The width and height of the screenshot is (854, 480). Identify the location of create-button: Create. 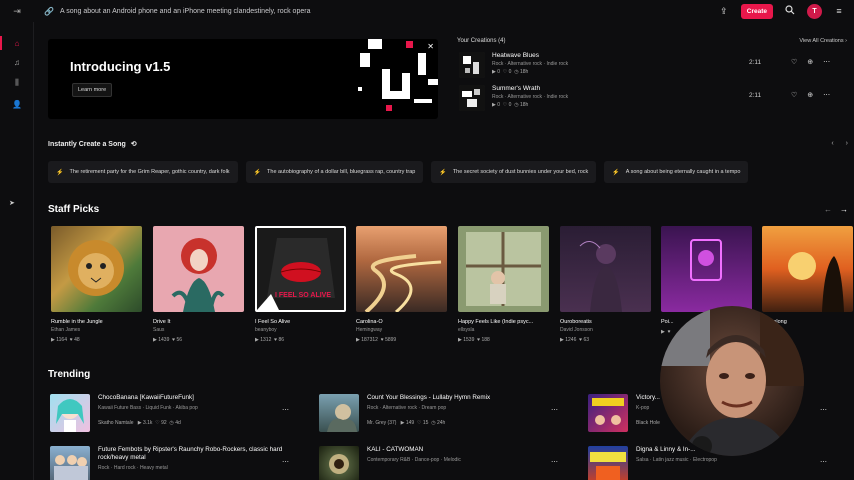
(756, 11).